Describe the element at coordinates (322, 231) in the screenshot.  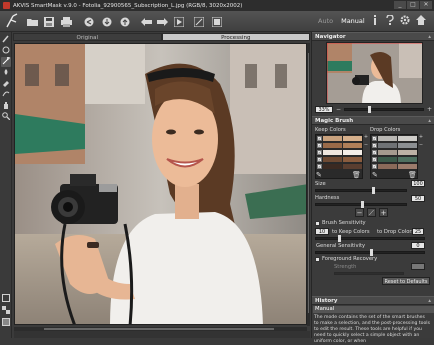
I see `keep-sensitivity-input: 10` at that location.